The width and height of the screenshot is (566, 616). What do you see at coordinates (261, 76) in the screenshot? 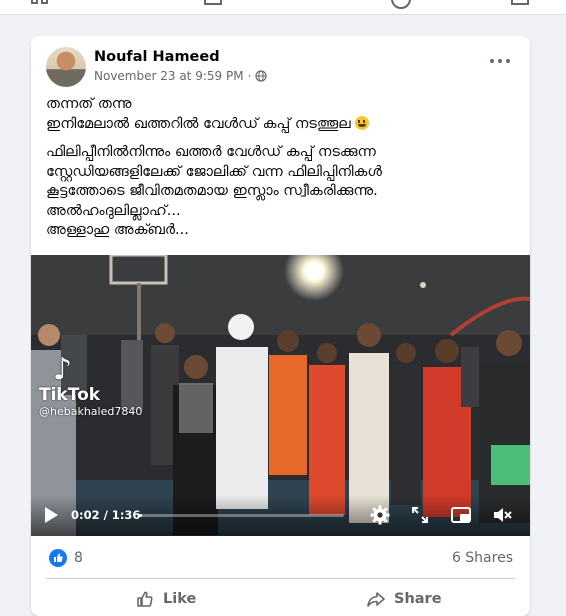
I see `globe-icon` at bounding box center [261, 76].